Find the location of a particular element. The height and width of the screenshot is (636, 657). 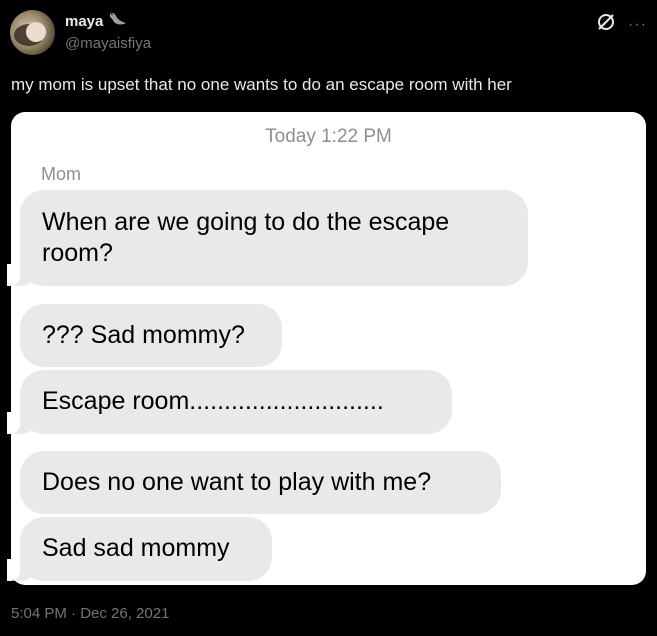

message-text: When are we going to do the escape room? is located at coordinates (246, 237).